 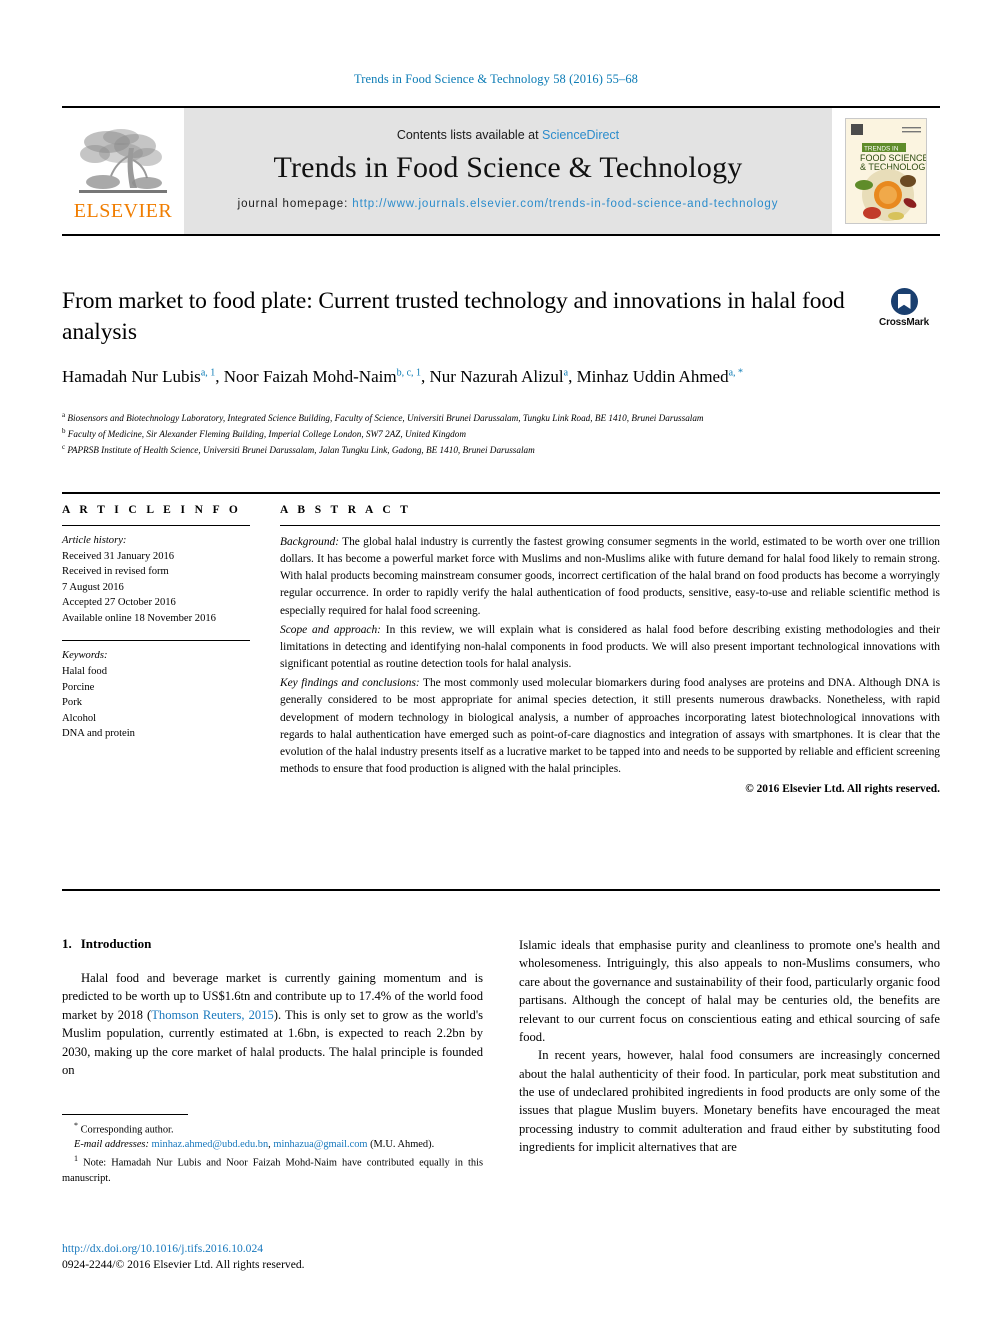 I want to click on footnote-divider, so click(x=125, y=1114).